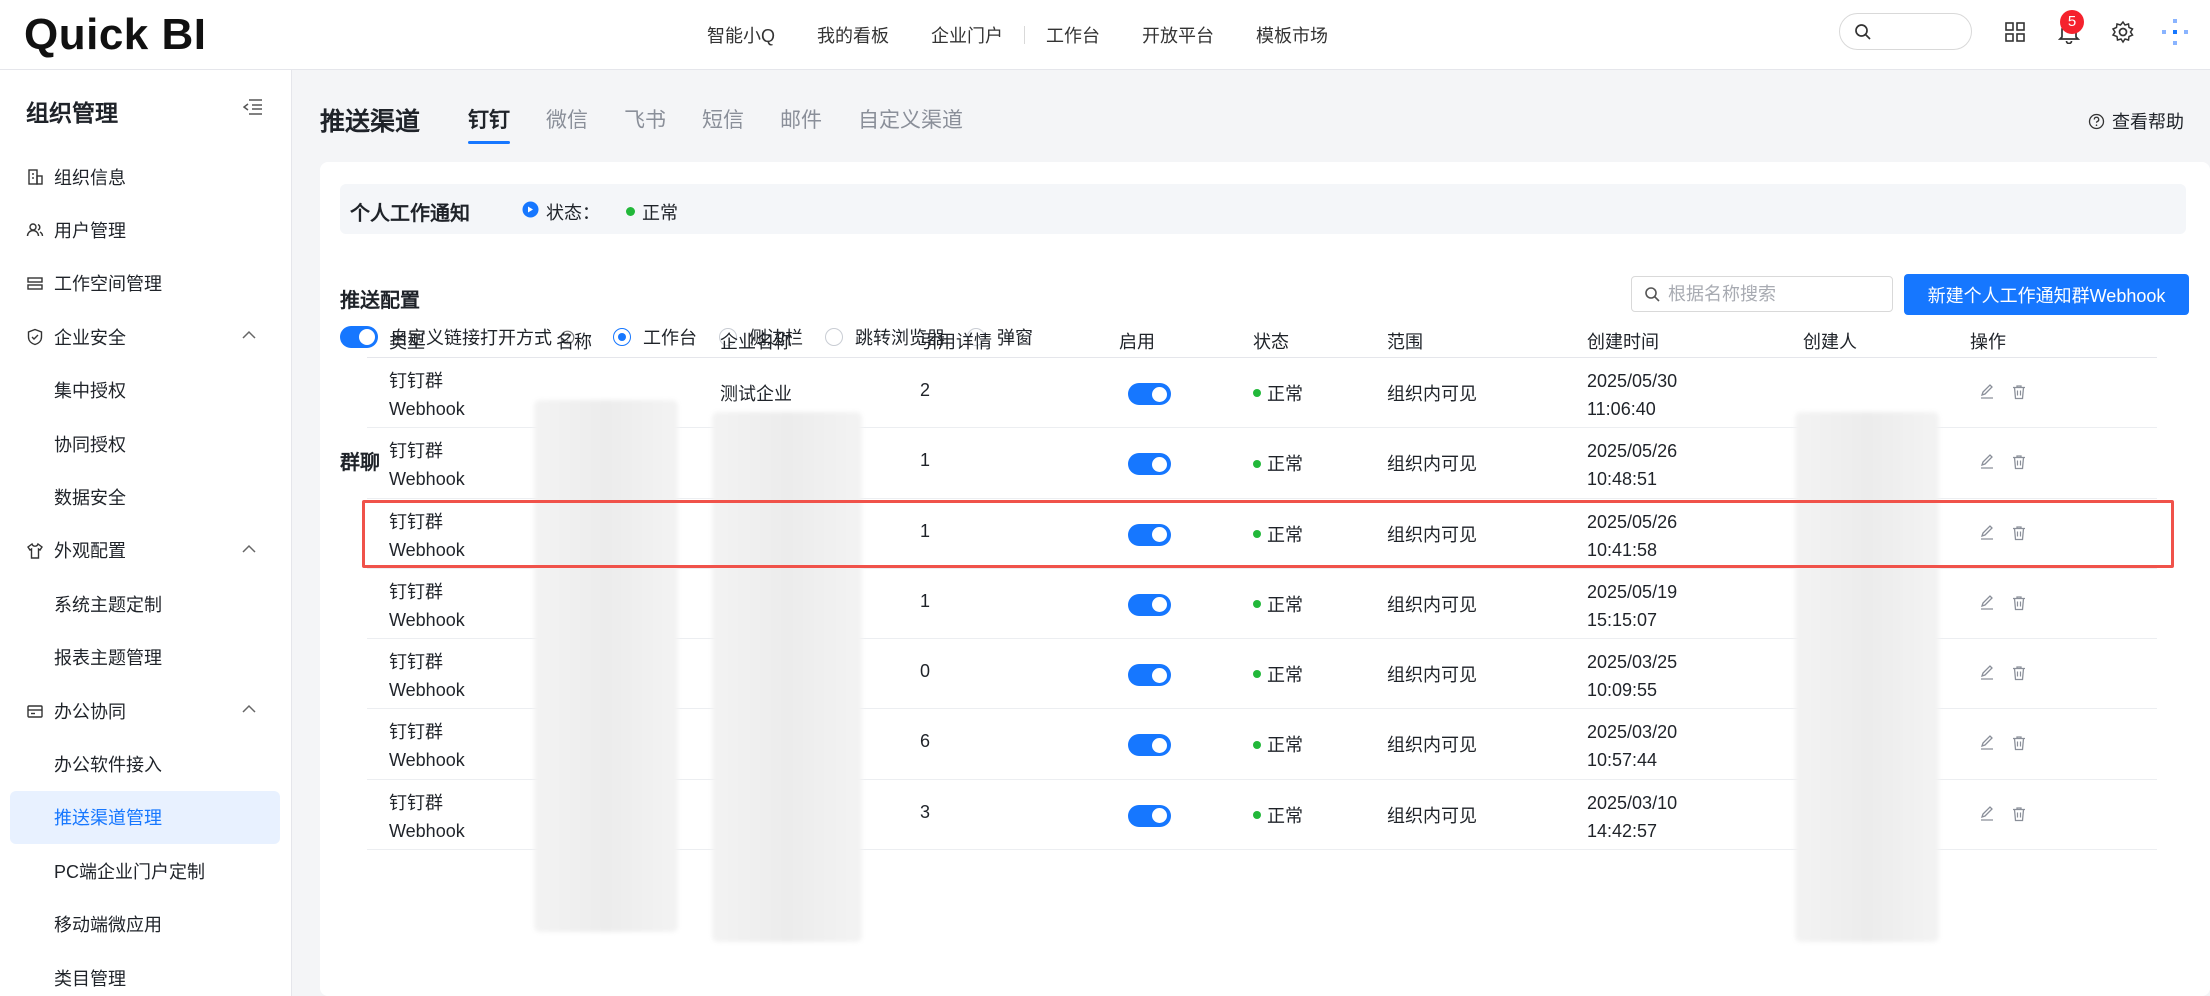 This screenshot has width=2210, height=996. What do you see at coordinates (567, 124) in the screenshot?
I see `tab-wechat: 微信` at bounding box center [567, 124].